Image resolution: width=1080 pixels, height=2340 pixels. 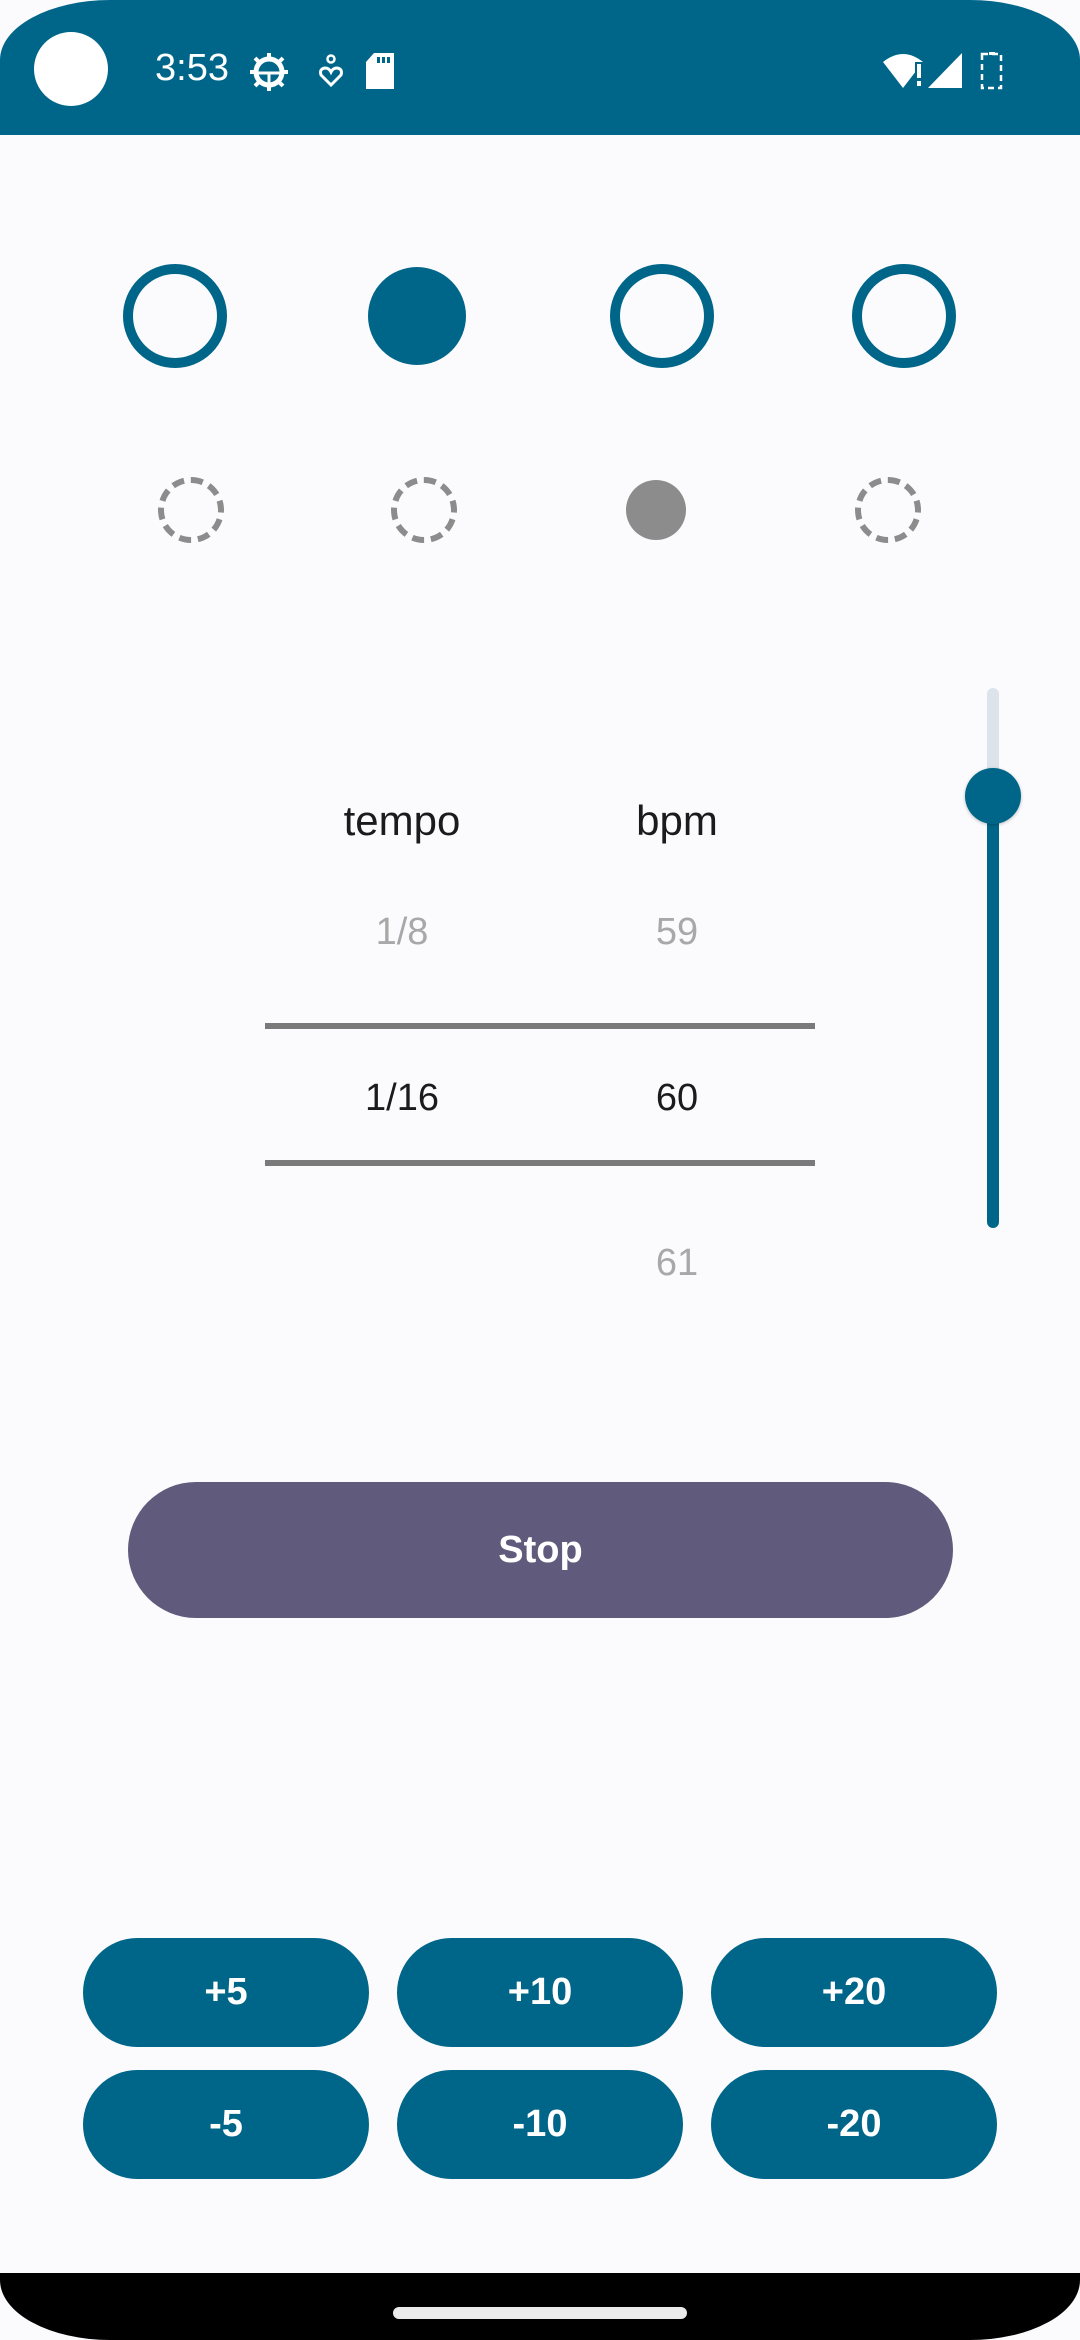 I want to click on decrease-10-button: -10, so click(x=540, y=2124).